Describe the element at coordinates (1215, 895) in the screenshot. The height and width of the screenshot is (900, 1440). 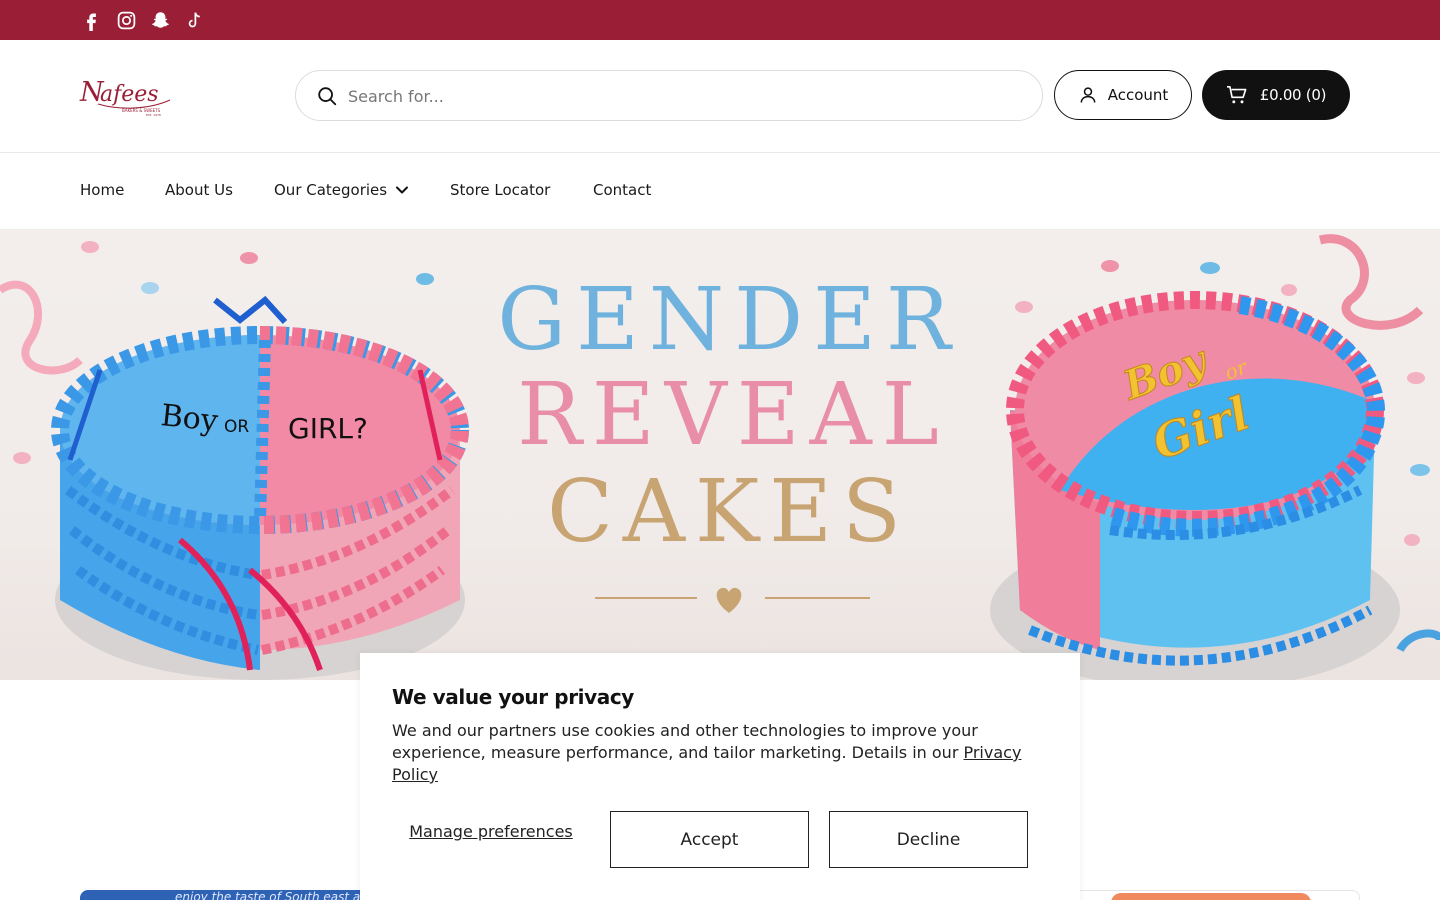
I see `product-card-right` at that location.